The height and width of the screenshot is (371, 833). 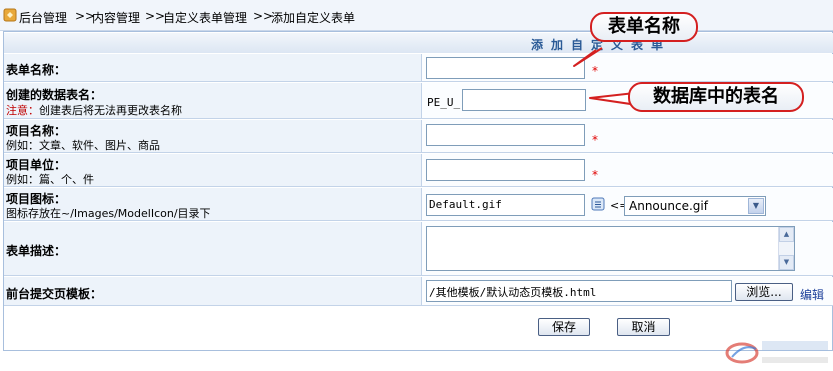 What do you see at coordinates (505, 170) in the screenshot?
I see `item-unit-input` at bounding box center [505, 170].